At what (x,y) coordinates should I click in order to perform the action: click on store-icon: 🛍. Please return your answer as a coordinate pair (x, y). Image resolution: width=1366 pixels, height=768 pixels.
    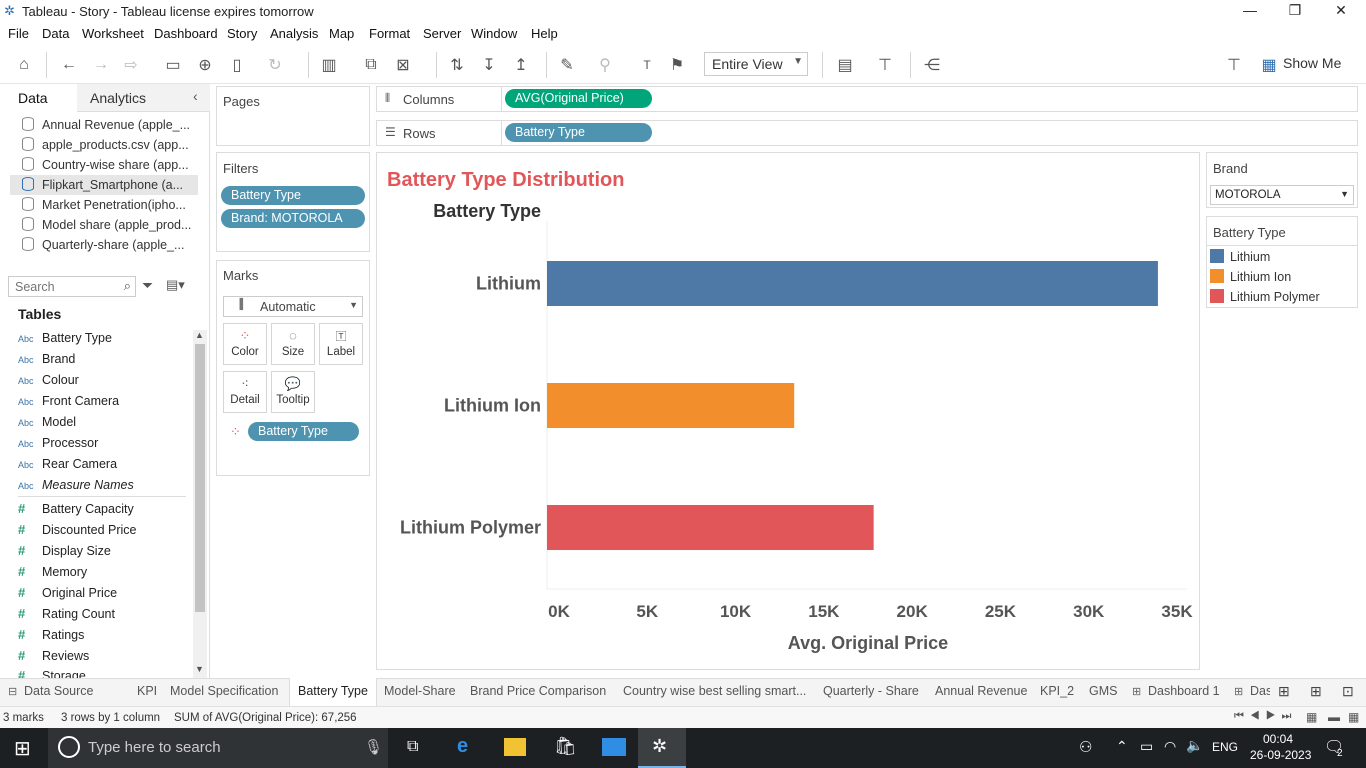
    Looking at the image, I should click on (565, 746).